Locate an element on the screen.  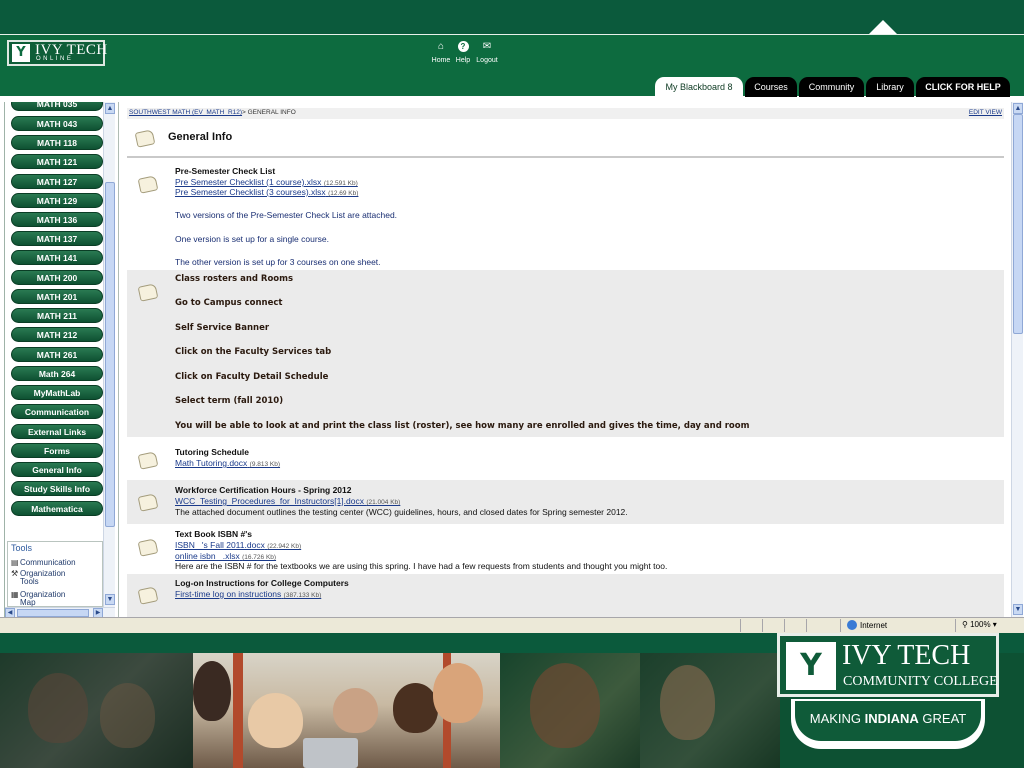
tools-heading: Tools is located at coordinates (22, 548).